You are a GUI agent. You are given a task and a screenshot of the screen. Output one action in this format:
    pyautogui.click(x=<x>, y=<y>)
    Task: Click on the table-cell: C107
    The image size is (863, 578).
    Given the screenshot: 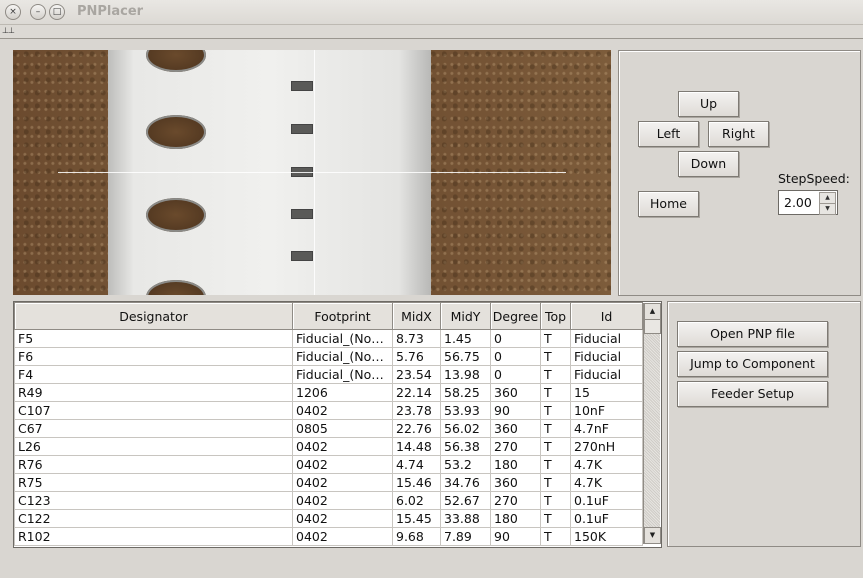 What is the action you would take?
    pyautogui.click(x=153, y=410)
    